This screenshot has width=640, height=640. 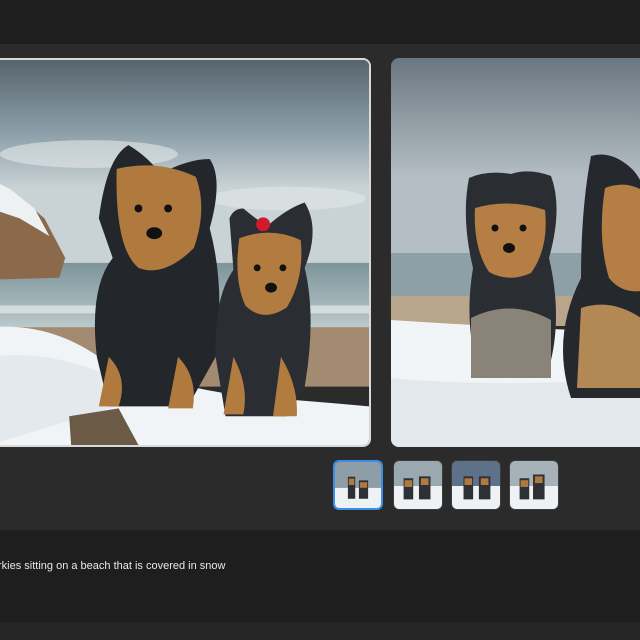 What do you see at coordinates (320, 576) in the screenshot?
I see `prompt-panel` at bounding box center [320, 576].